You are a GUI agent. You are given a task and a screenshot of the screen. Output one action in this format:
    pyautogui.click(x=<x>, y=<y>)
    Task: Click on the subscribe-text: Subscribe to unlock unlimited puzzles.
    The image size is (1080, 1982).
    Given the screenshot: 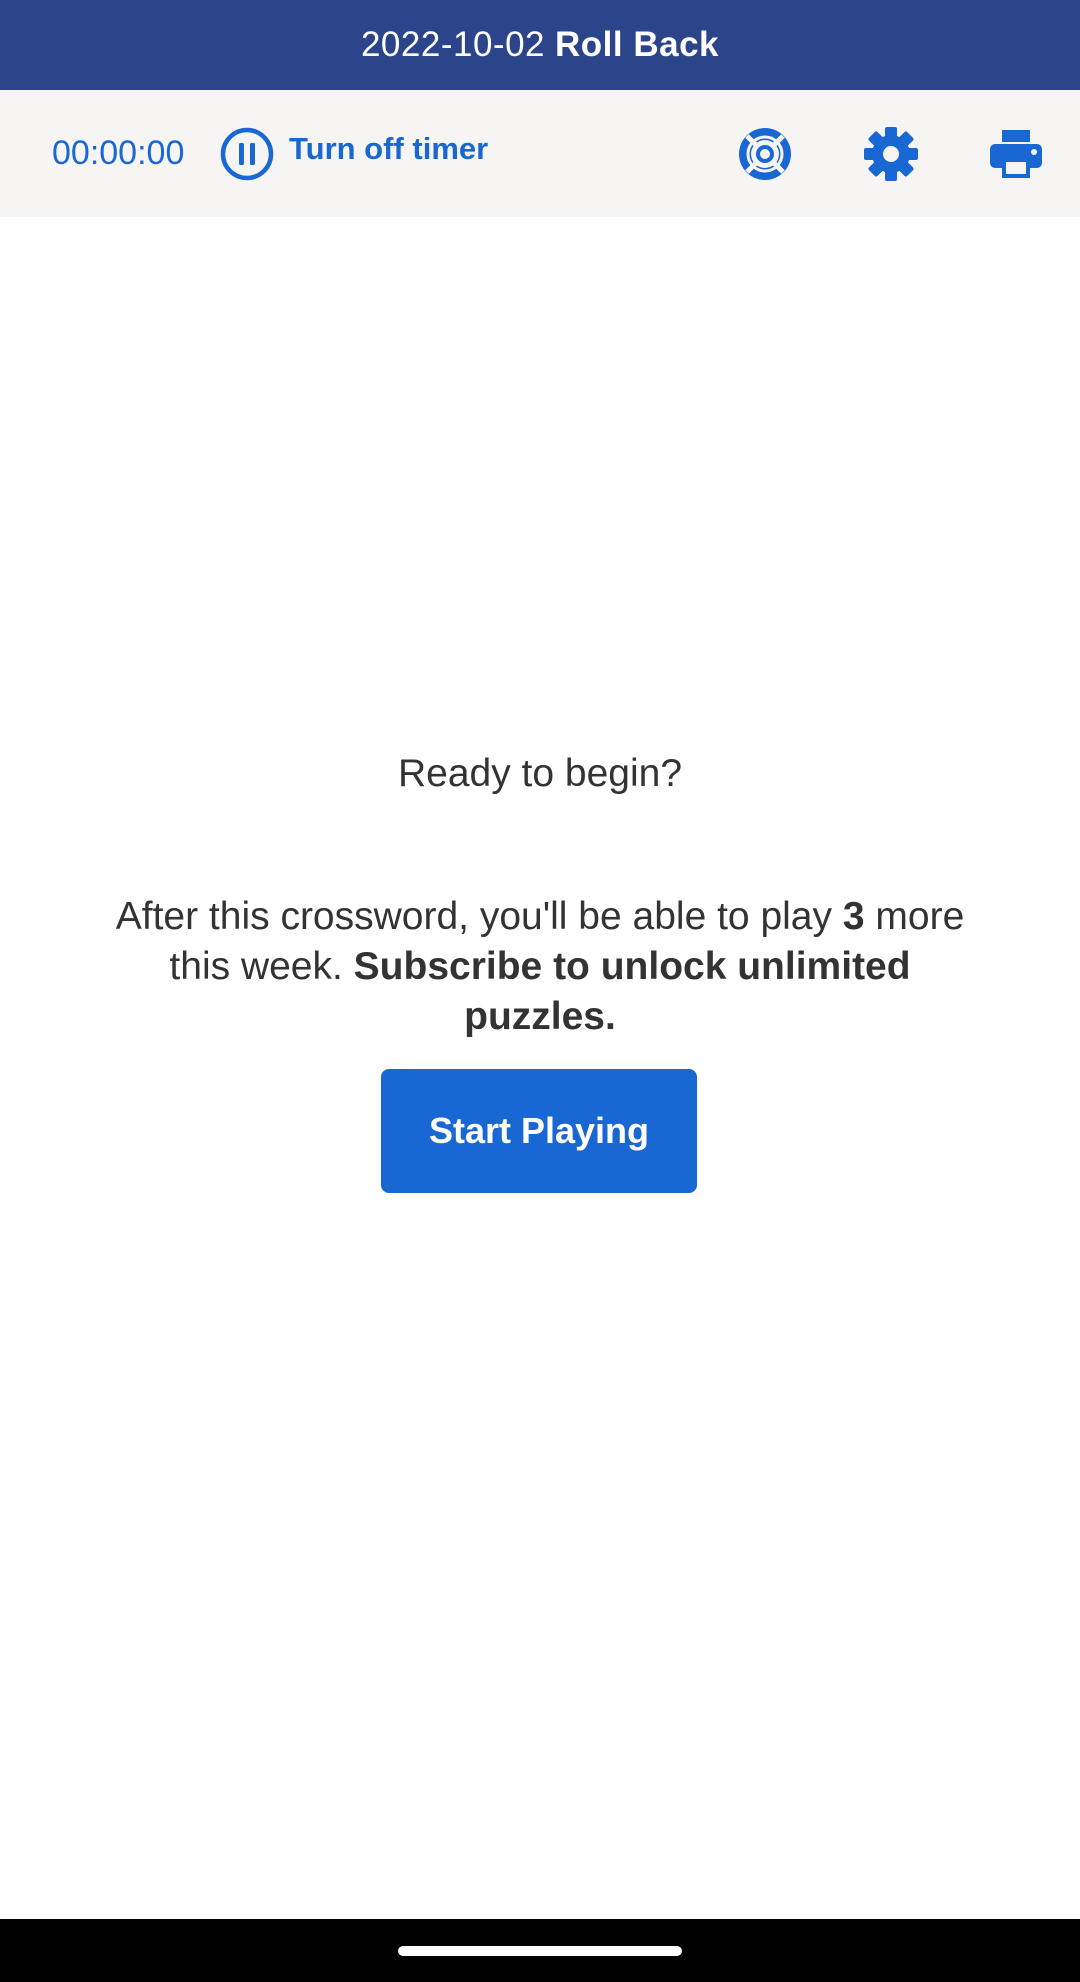 What is the action you would take?
    pyautogui.click(x=632, y=991)
    